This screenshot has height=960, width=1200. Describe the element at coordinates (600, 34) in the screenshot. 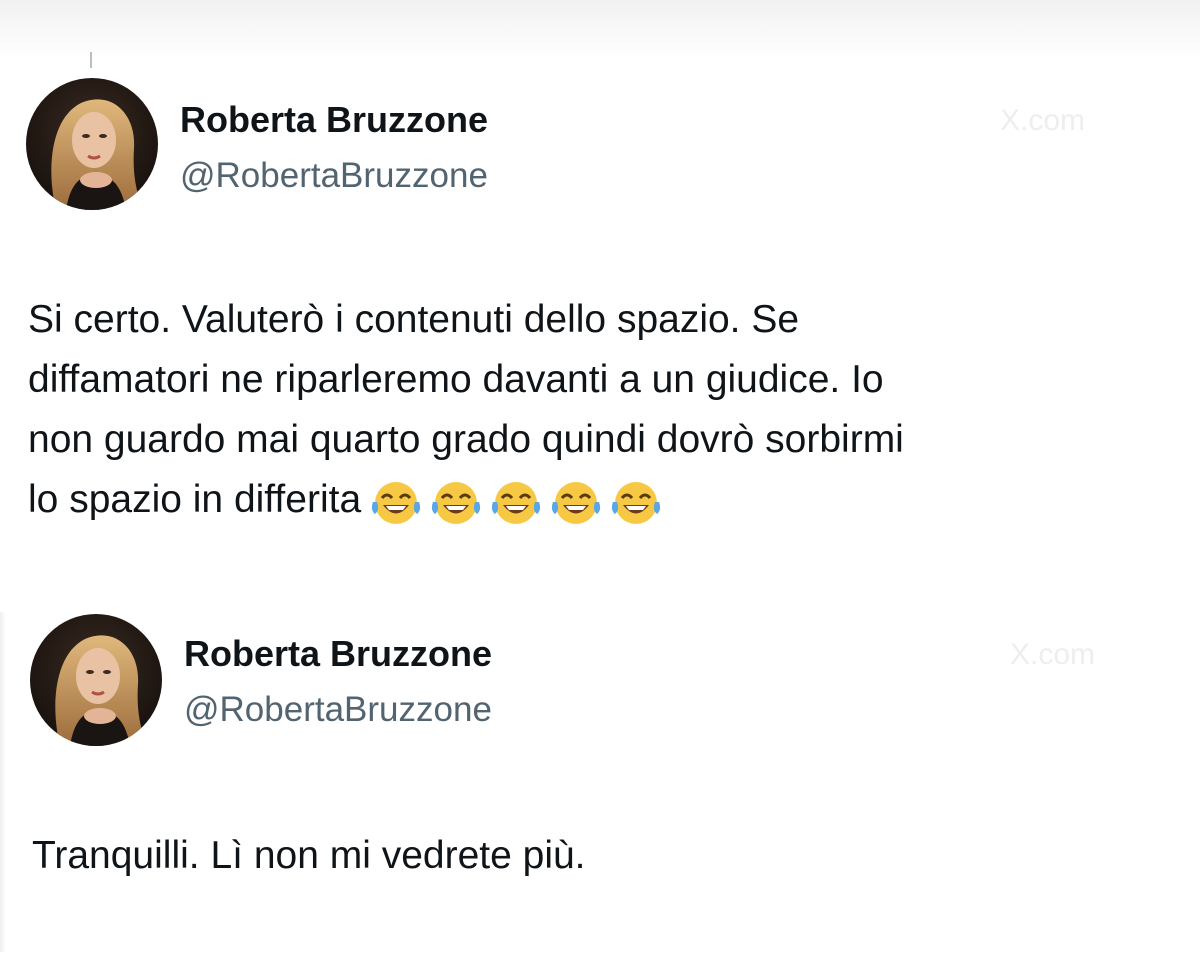

I see `top-strip` at that location.